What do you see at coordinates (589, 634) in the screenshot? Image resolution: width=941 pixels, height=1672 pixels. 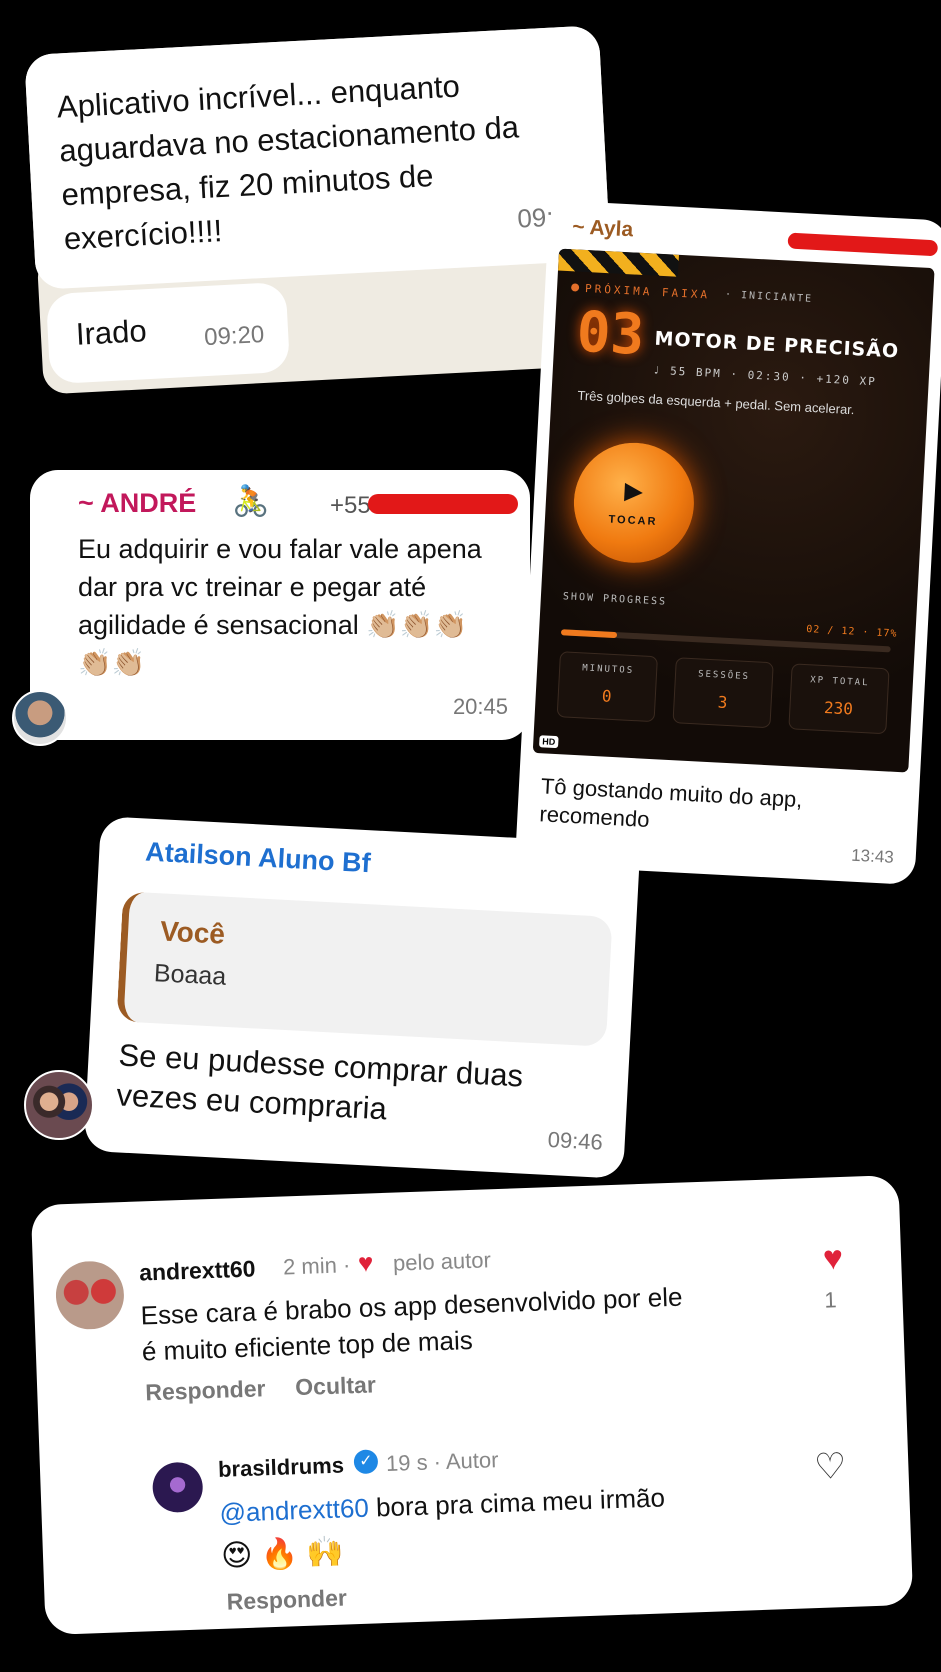 I see `progress-fill` at bounding box center [589, 634].